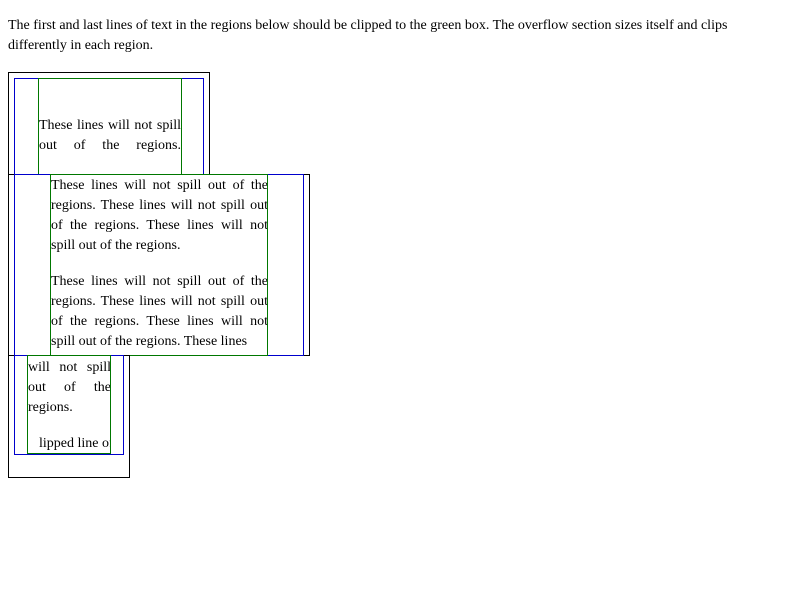  I want to click on region-1-line-2: out of the regions., so click(110, 145).